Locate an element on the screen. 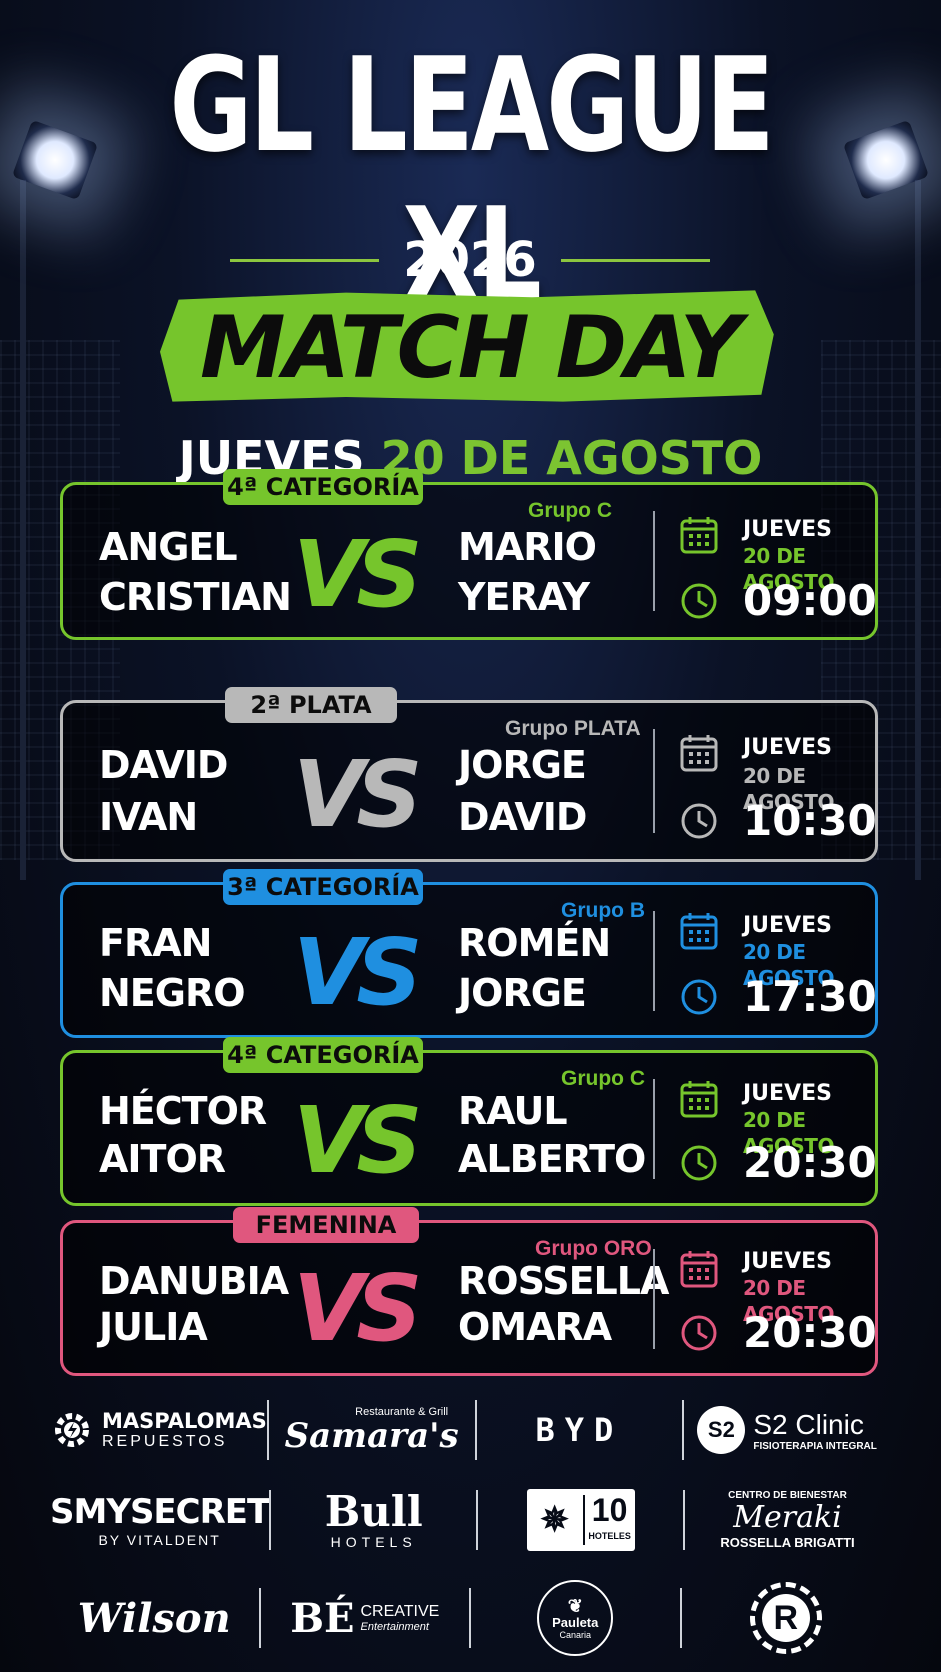  player-a2: IVAN is located at coordinates (148, 817).